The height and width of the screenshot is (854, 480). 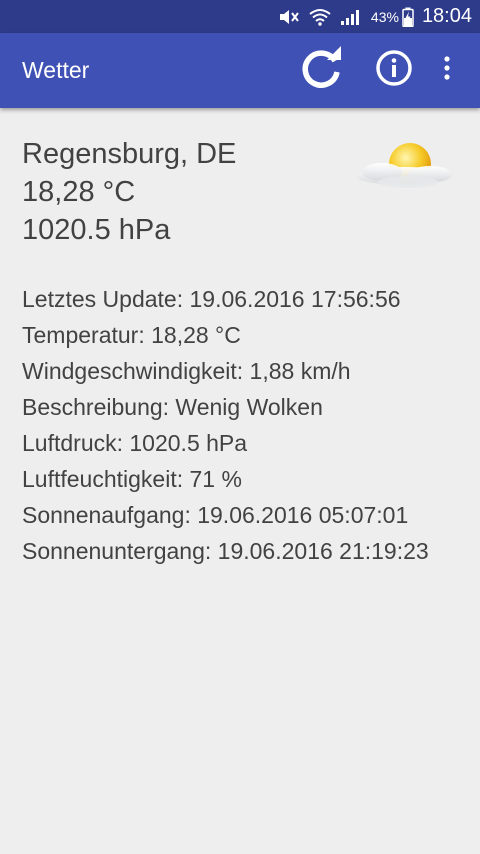 I want to click on sunrise: Sonnenaufgang: 19.06.2016 05:07:01, so click(x=215, y=515).